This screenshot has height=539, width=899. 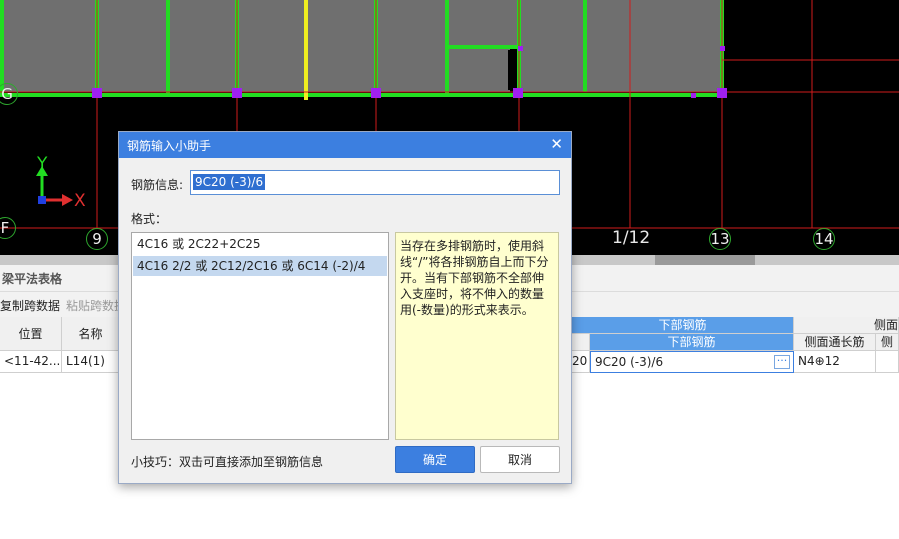 I want to click on column, so click(x=512, y=70).